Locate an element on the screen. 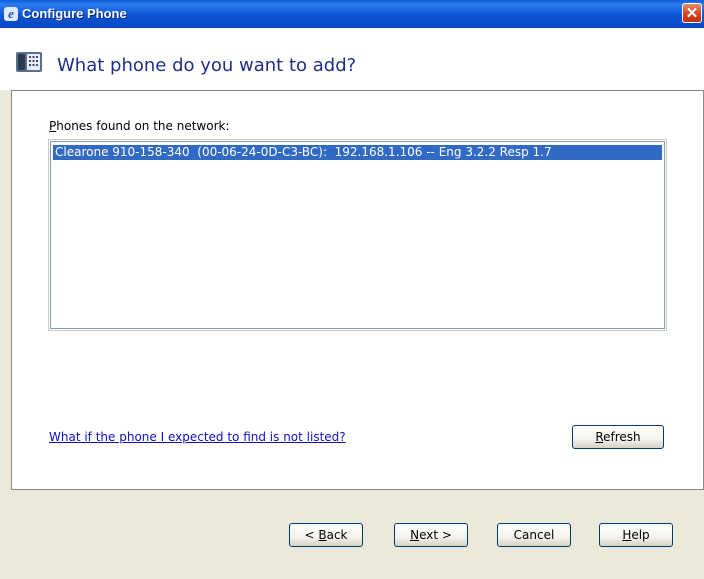 The width and height of the screenshot is (704, 579). next-button: Next > is located at coordinates (431, 535).